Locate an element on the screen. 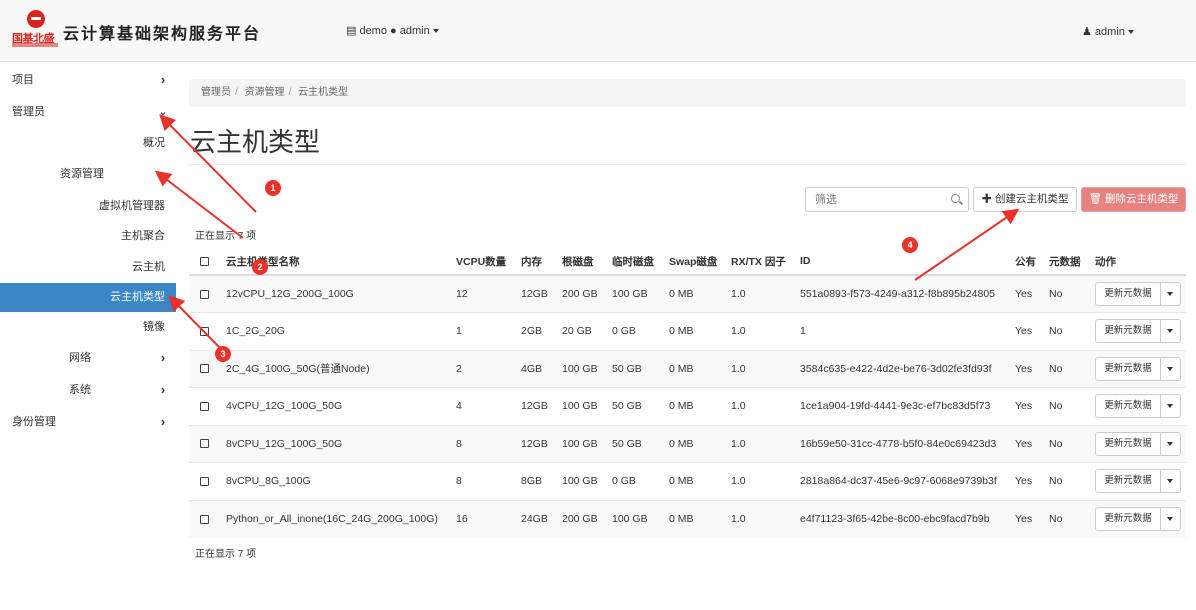 Image resolution: width=1196 pixels, height=610 pixels. col-header-metadata: 元数据 is located at coordinates (1072, 262).